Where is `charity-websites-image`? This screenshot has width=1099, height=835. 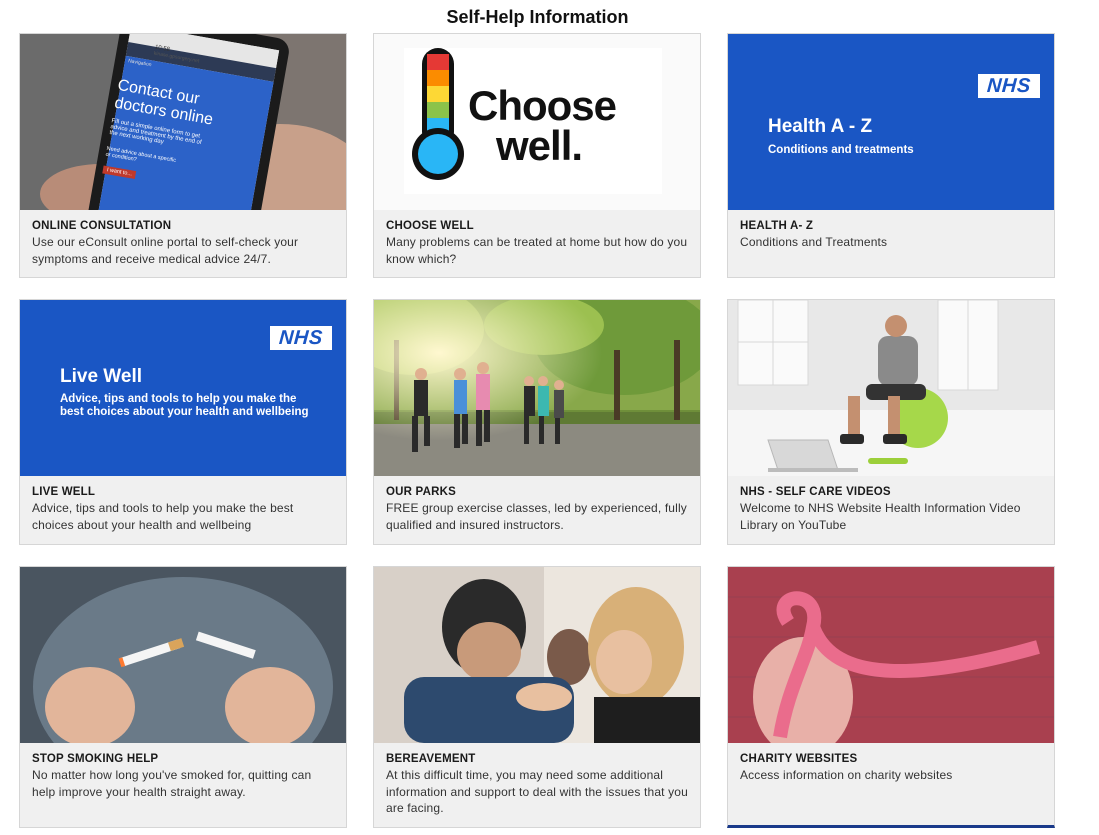 charity-websites-image is located at coordinates (891, 655).